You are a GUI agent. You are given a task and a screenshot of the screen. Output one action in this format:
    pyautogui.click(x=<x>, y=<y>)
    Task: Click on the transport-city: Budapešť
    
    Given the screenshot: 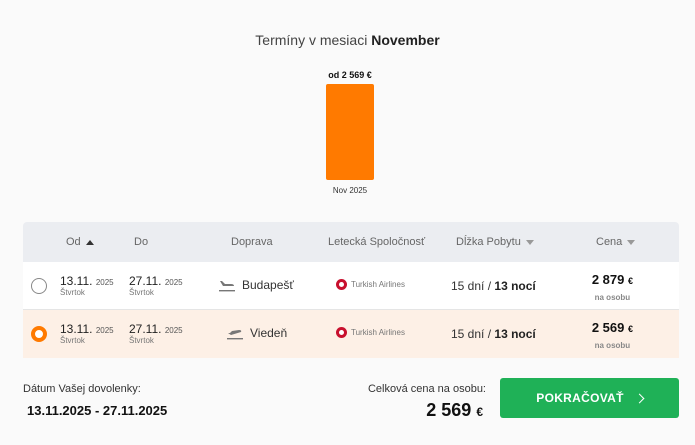 What is the action you would take?
    pyautogui.click(x=268, y=285)
    